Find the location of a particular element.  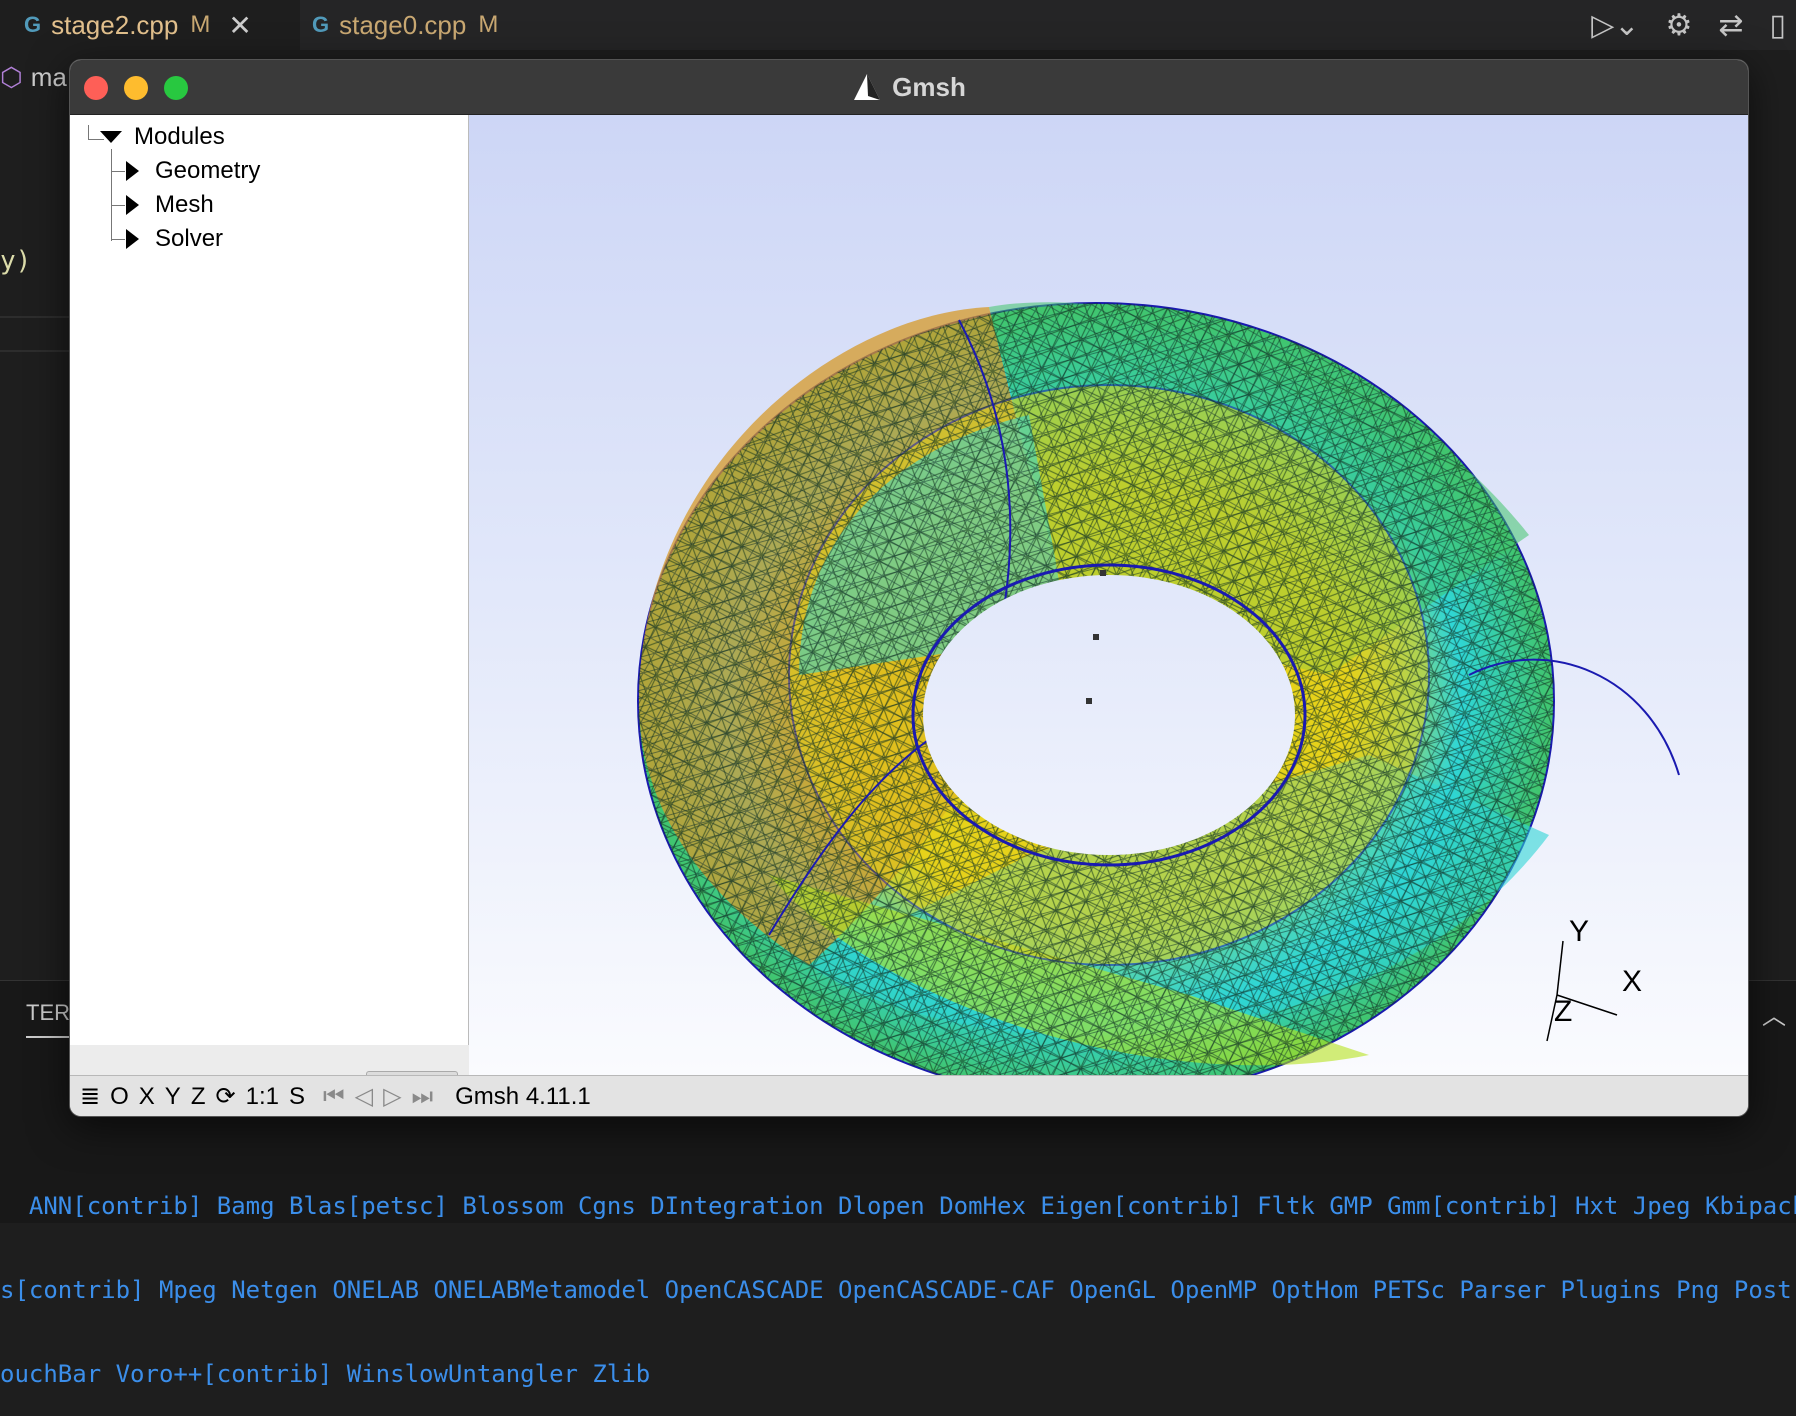

play-icon: ▷ is located at coordinates (392, 1096).